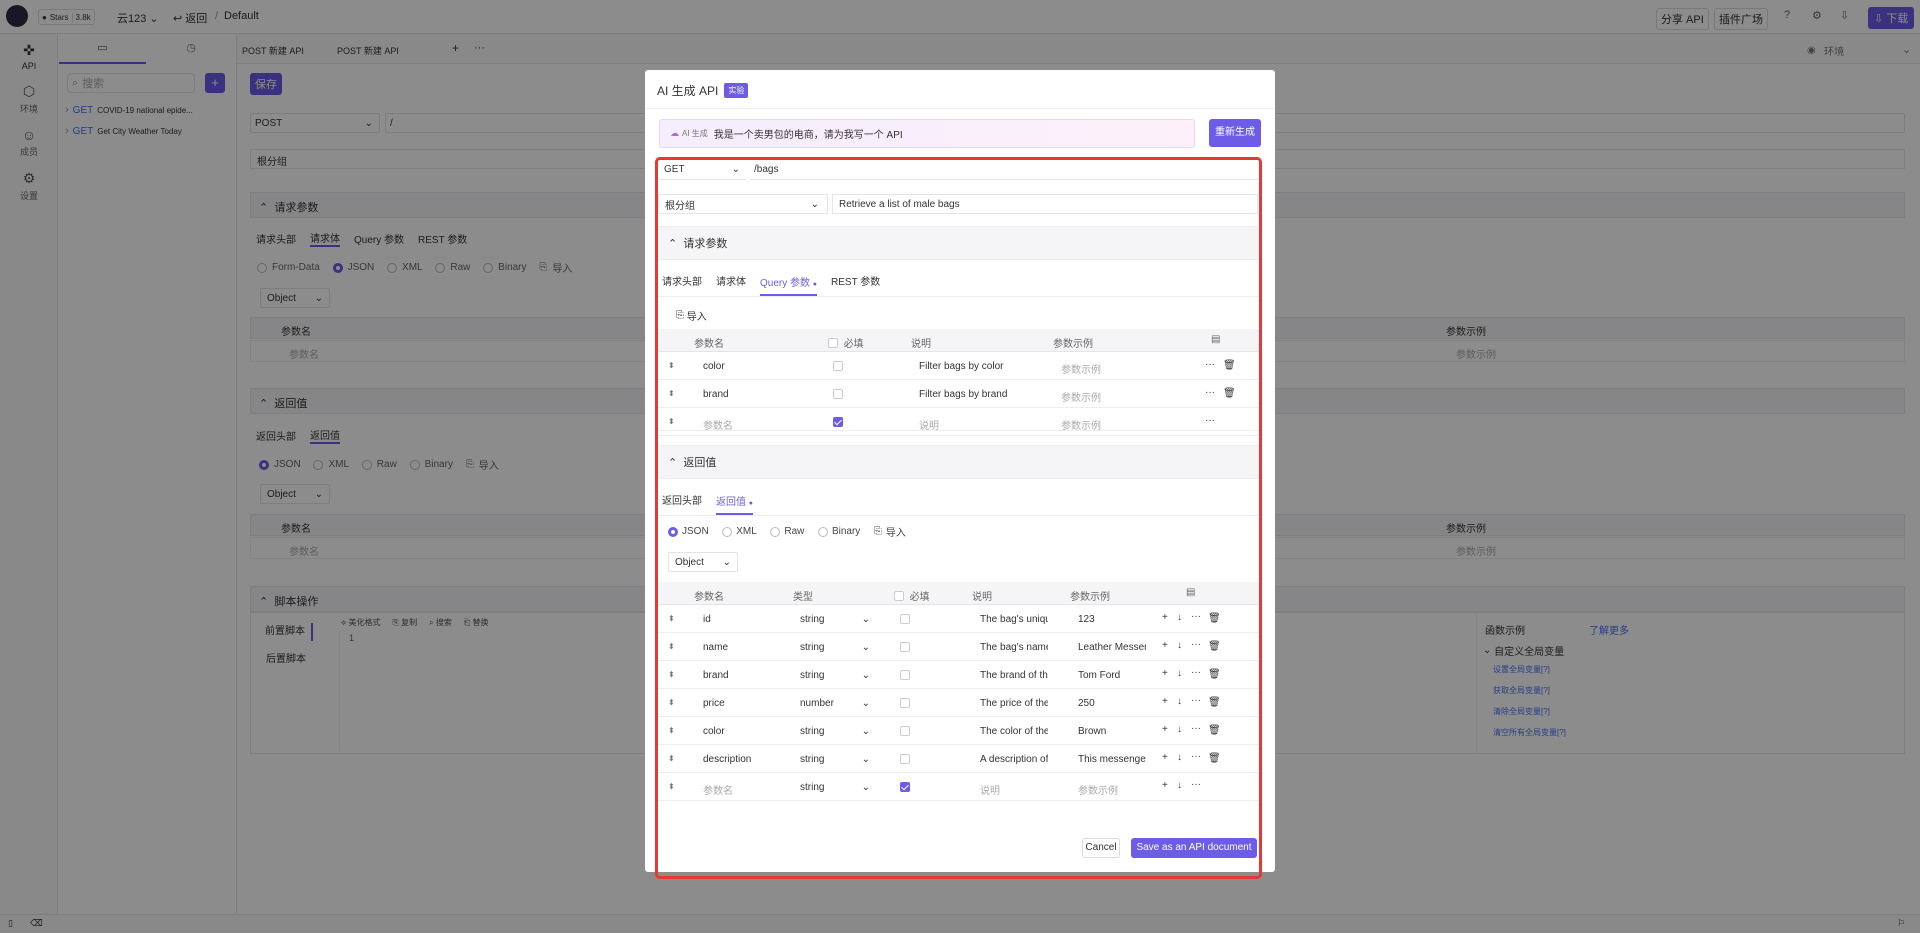 The image size is (1920, 933). I want to click on prompt-text: 我是一个卖男包的电商，请为我写一个 API, so click(808, 135).